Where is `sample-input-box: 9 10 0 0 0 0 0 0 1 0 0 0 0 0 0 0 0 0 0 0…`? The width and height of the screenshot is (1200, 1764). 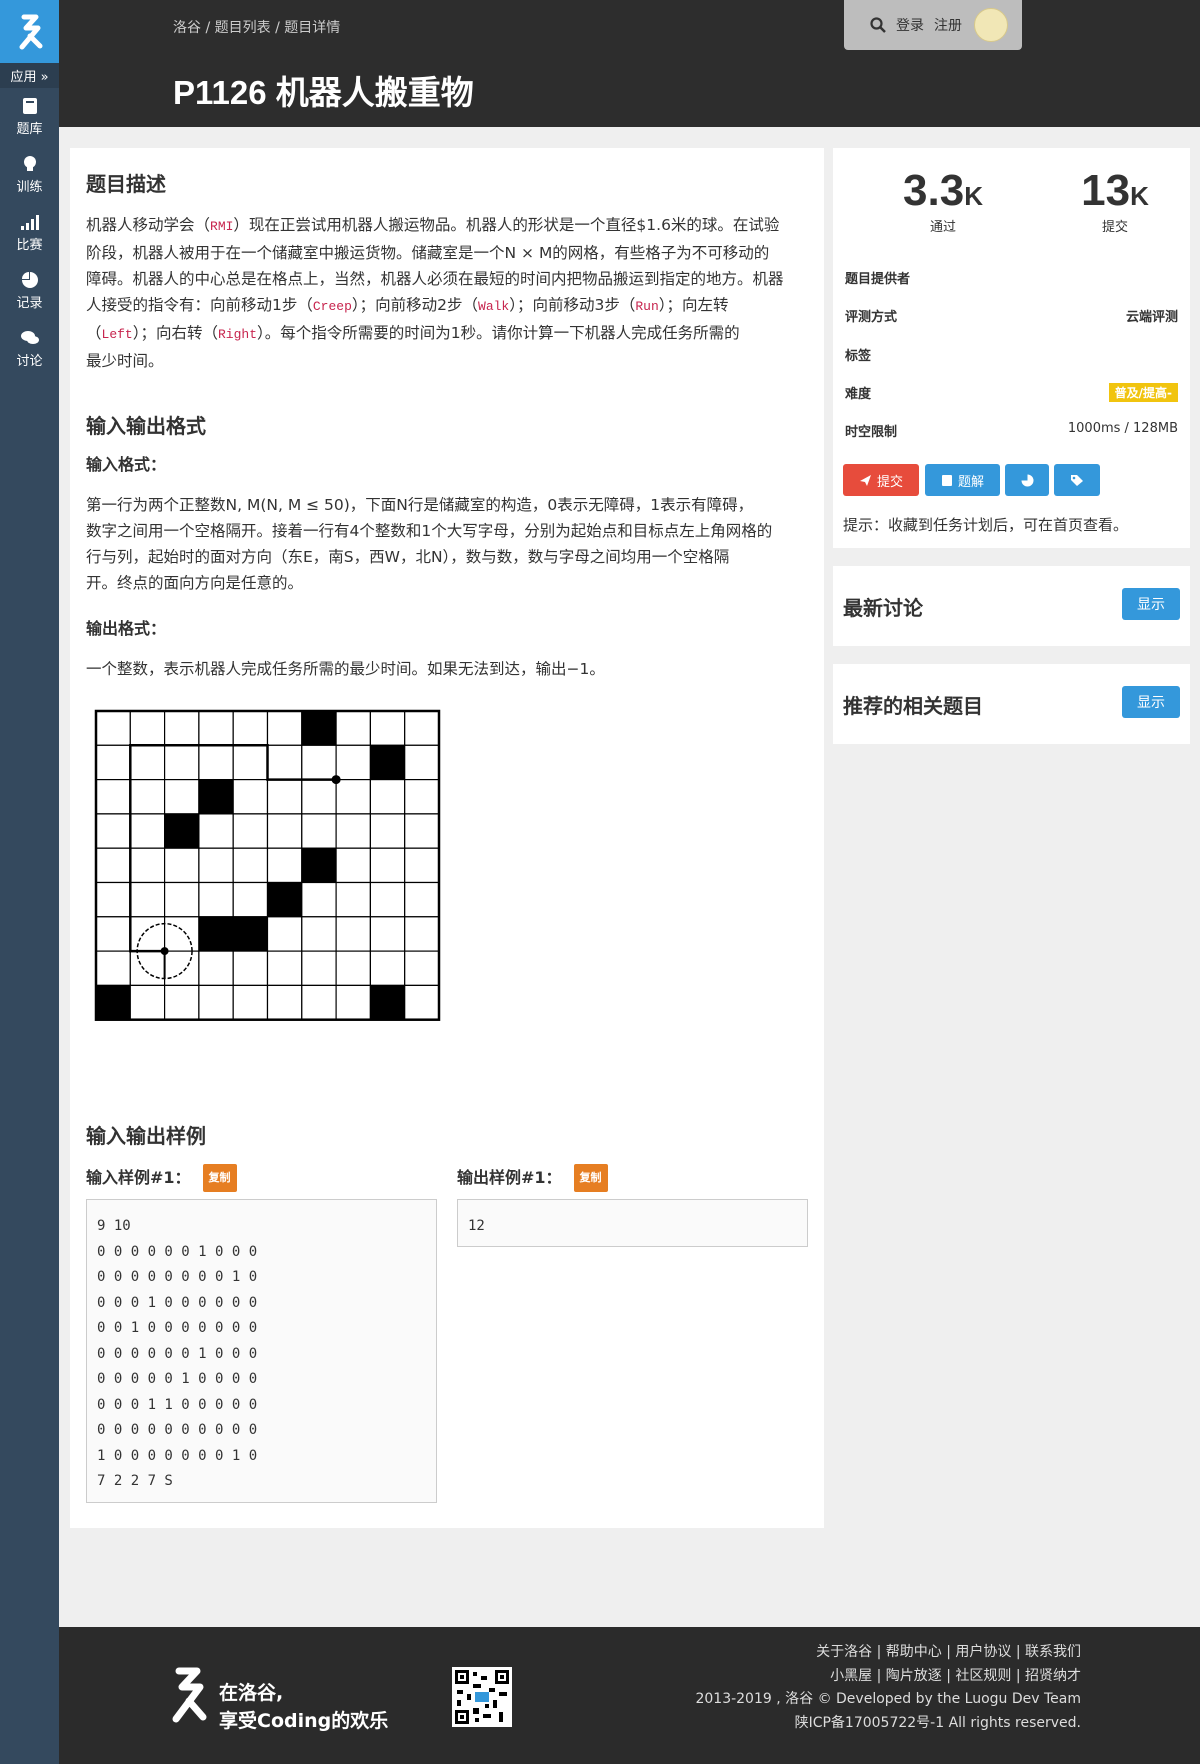
sample-input-box: 9 10 0 0 0 0 0 0 1 0 0 0 0 0 0 0 0 0 0 0… is located at coordinates (261, 1351).